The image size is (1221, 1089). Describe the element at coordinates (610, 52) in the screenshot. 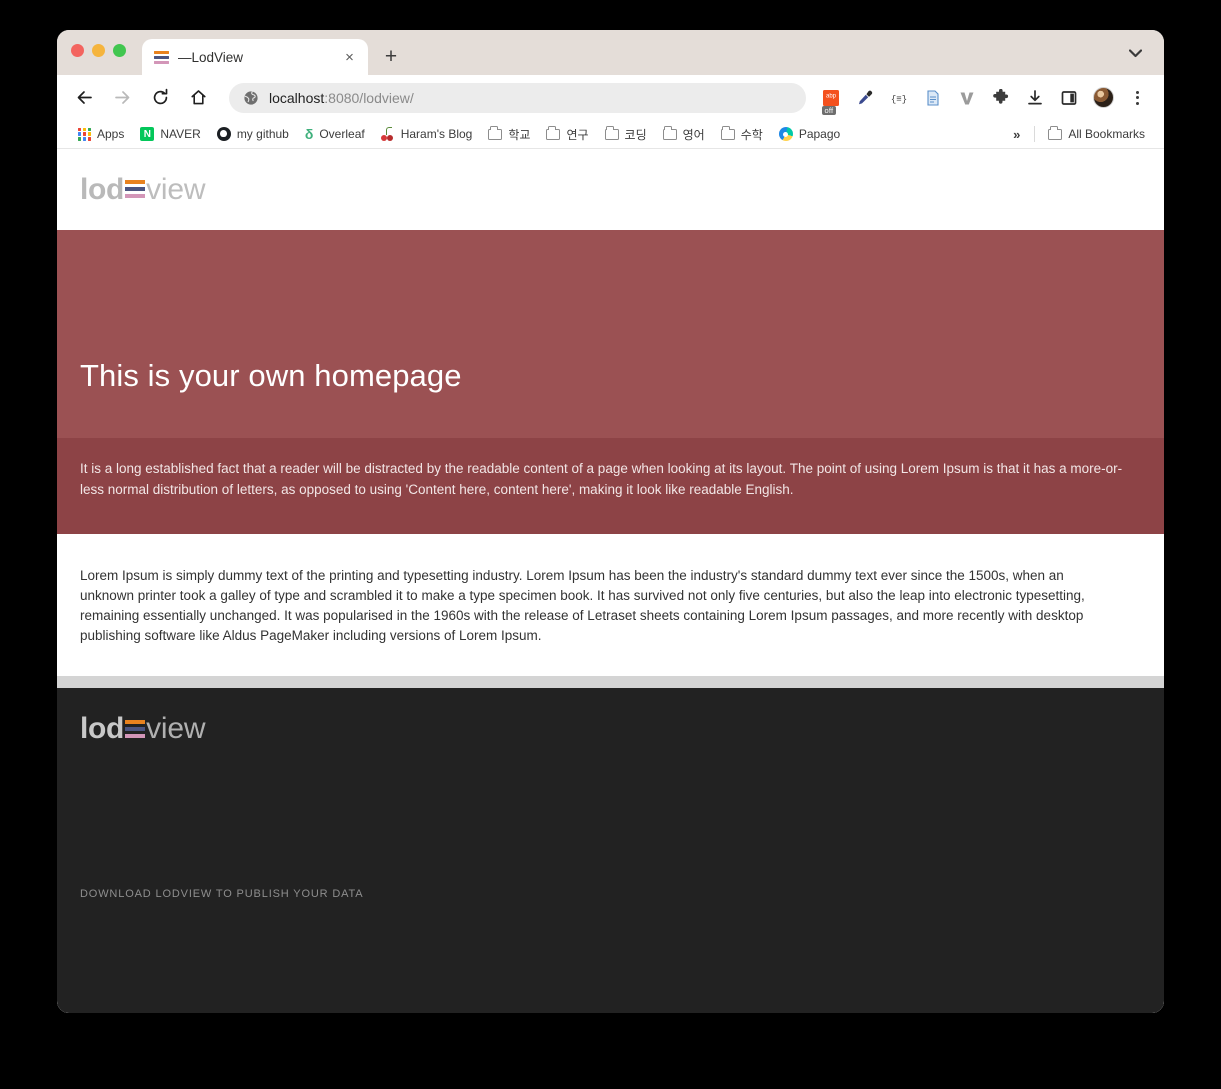

I see `tab-strip: —LodView × +` at that location.